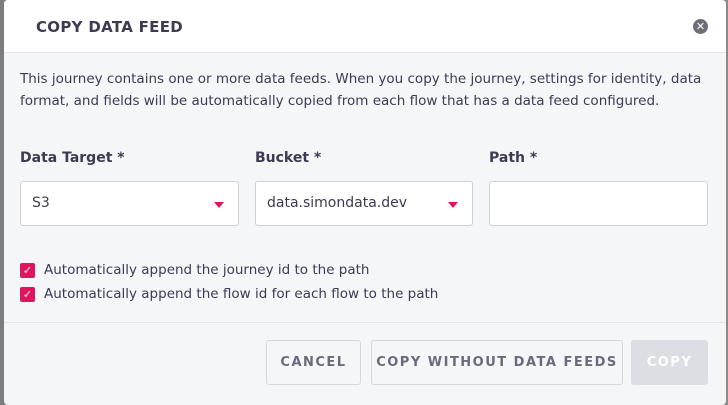  I want to click on cancel-button: CANCEL, so click(313, 362).